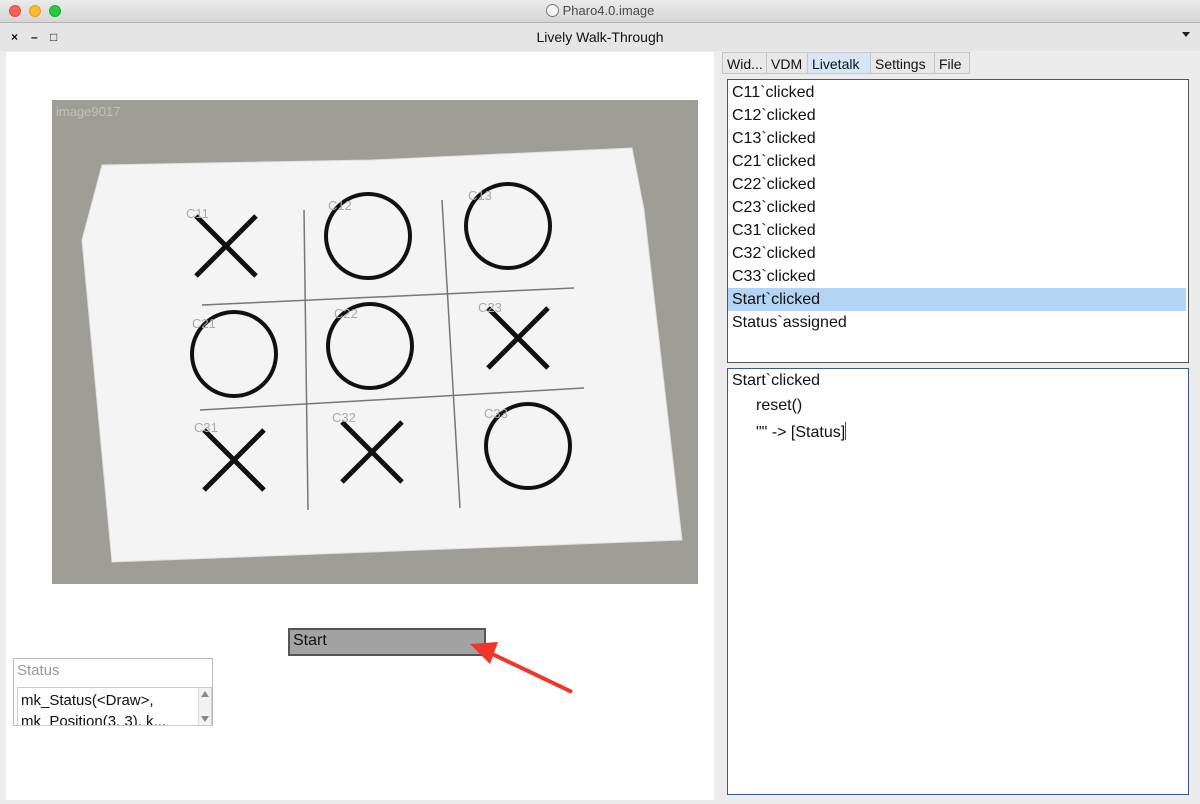 The height and width of the screenshot is (804, 1200). I want to click on code-line-1: Start`clicked, so click(776, 380).